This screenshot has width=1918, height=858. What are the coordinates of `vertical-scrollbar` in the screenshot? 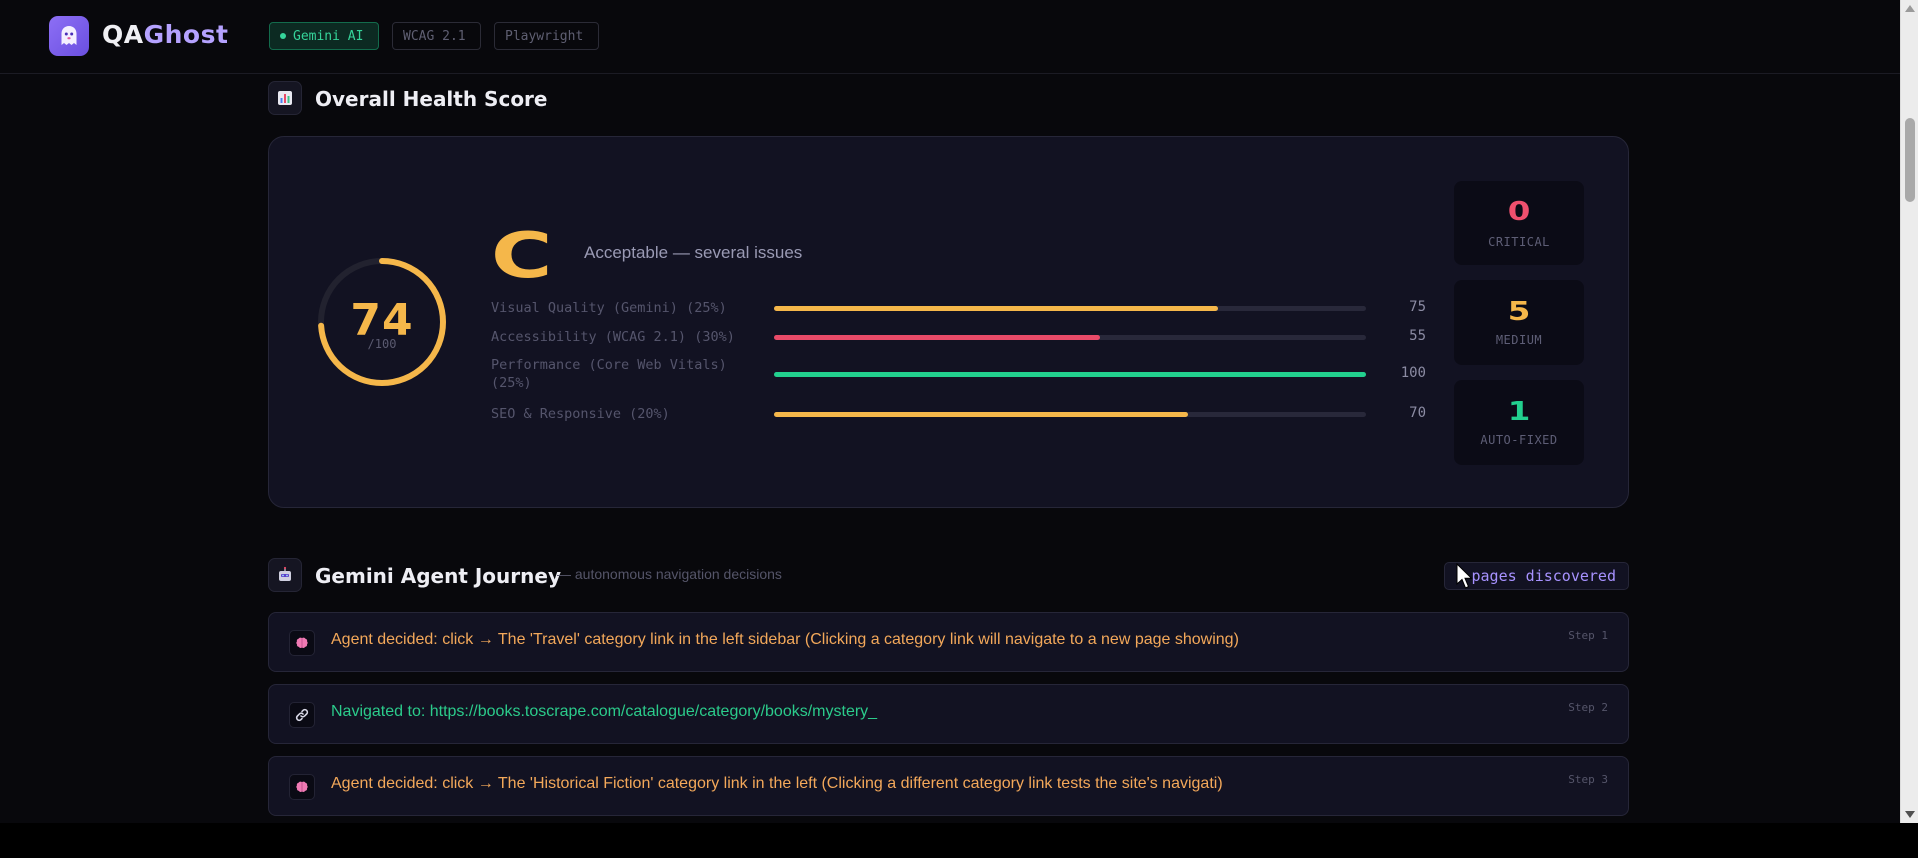 It's located at (1909, 411).